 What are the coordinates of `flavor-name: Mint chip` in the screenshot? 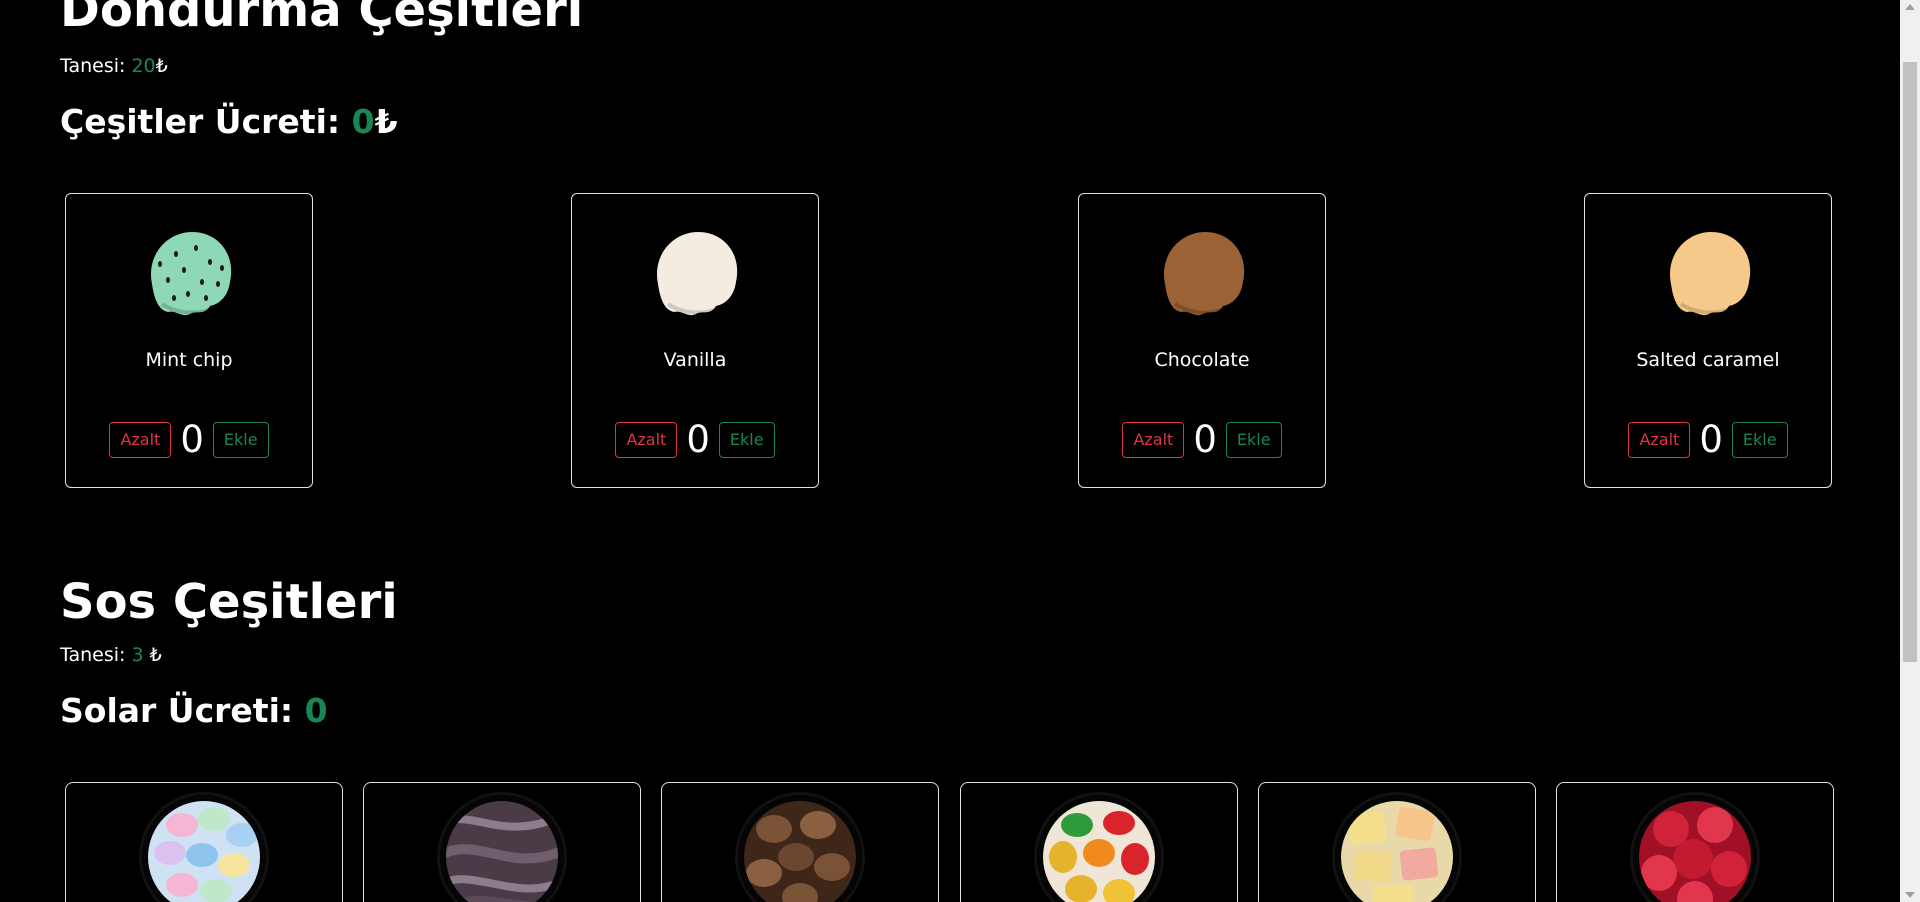 It's located at (189, 360).